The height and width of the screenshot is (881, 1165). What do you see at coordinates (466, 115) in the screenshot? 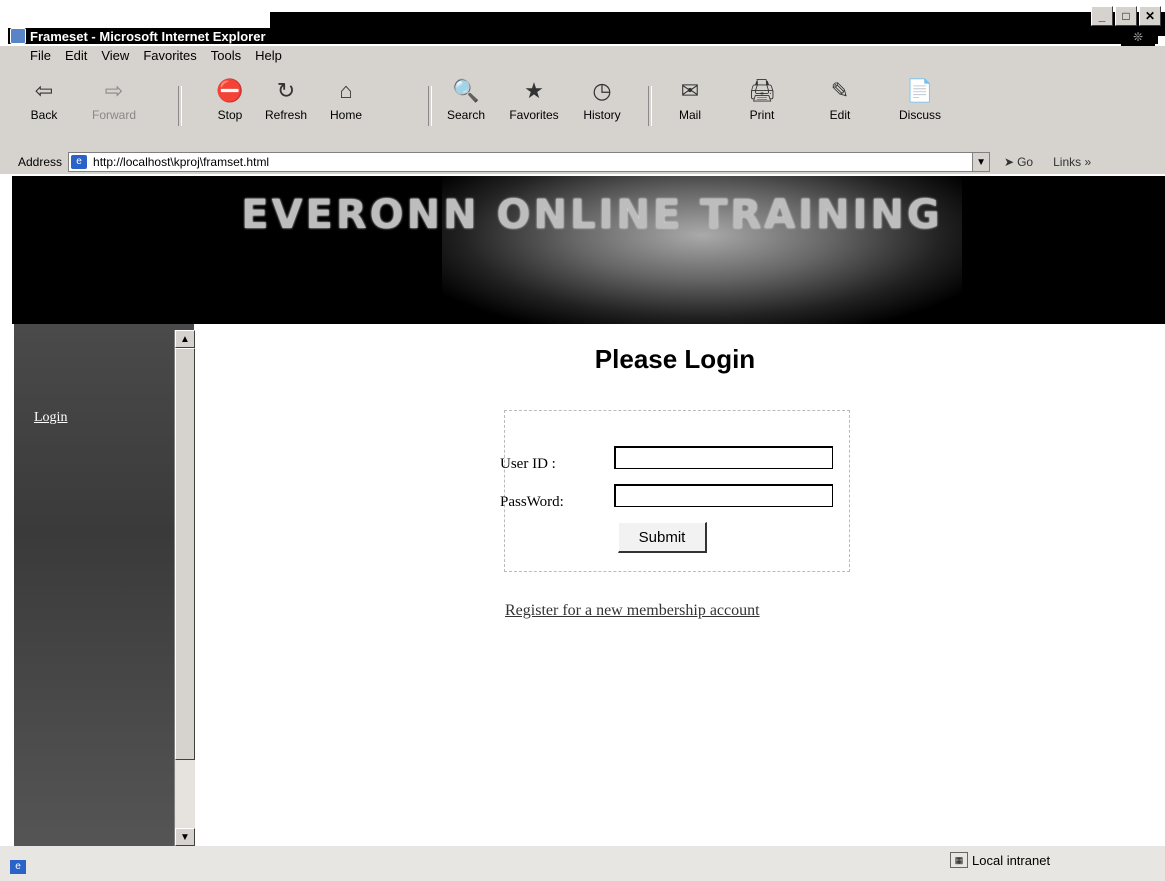
I see `search-label: Search` at bounding box center [466, 115].